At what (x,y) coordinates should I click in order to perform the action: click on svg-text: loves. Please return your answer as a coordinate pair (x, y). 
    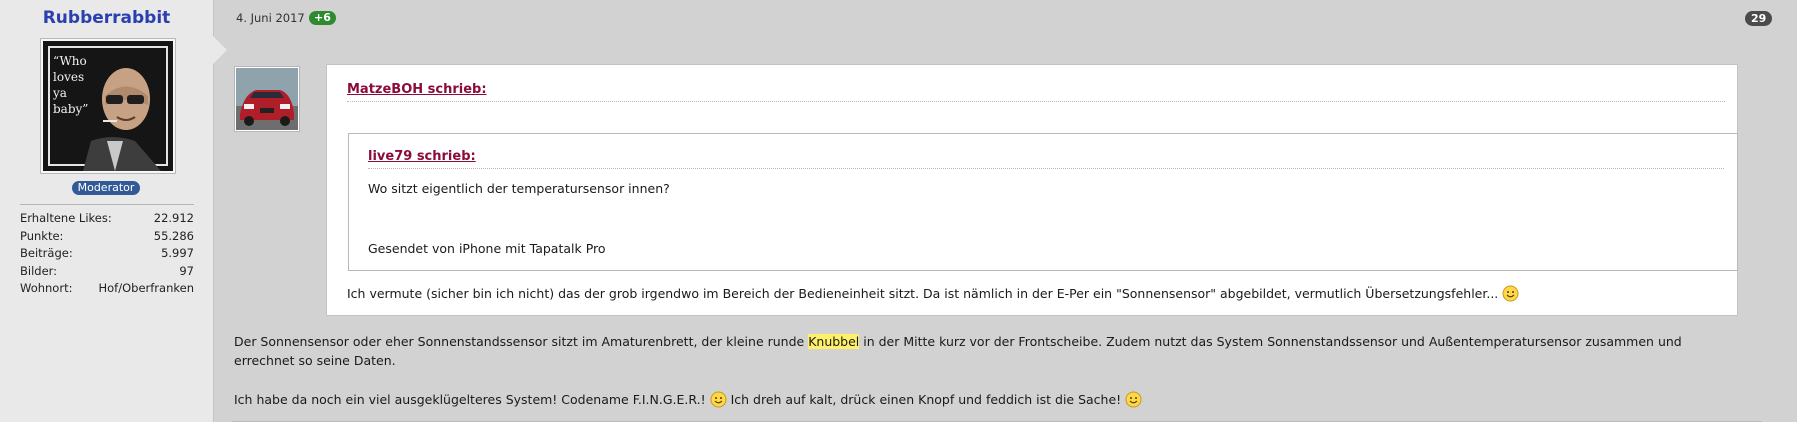
    Looking at the image, I should click on (68, 77).